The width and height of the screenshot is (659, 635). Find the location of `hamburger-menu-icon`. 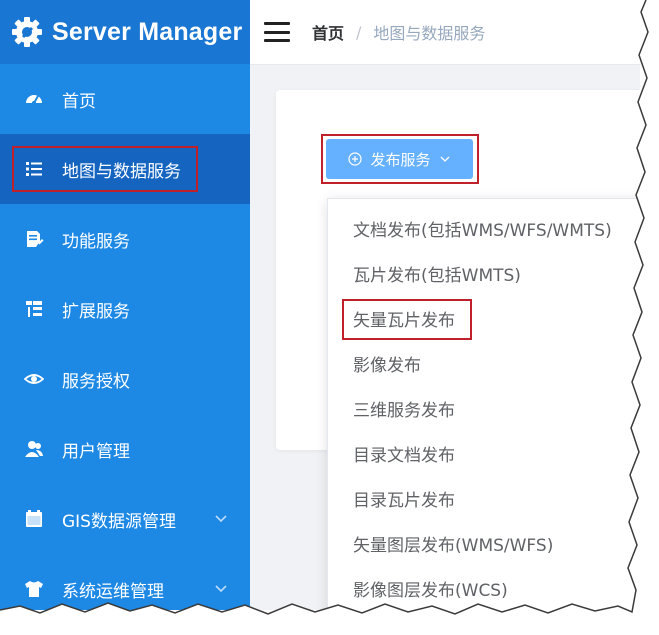

hamburger-menu-icon is located at coordinates (277, 32).